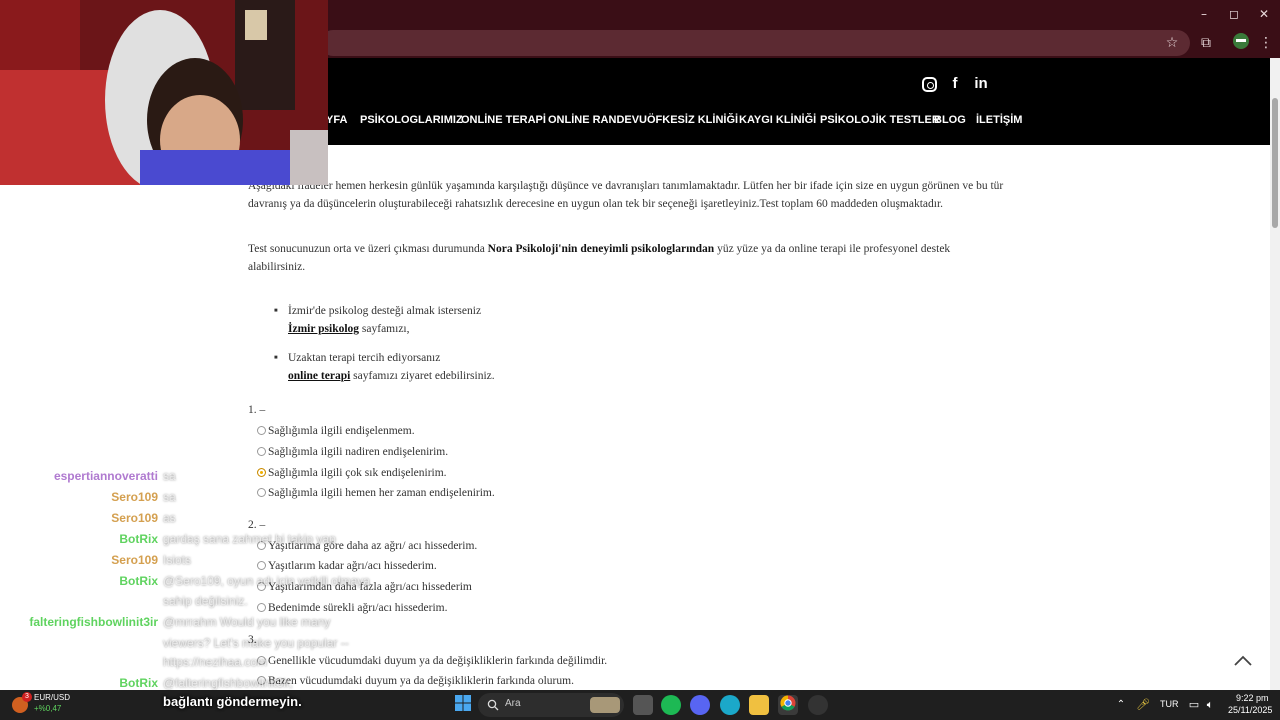 The image size is (1280, 720). What do you see at coordinates (169, 518) in the screenshot?
I see `chat-text: as` at bounding box center [169, 518].